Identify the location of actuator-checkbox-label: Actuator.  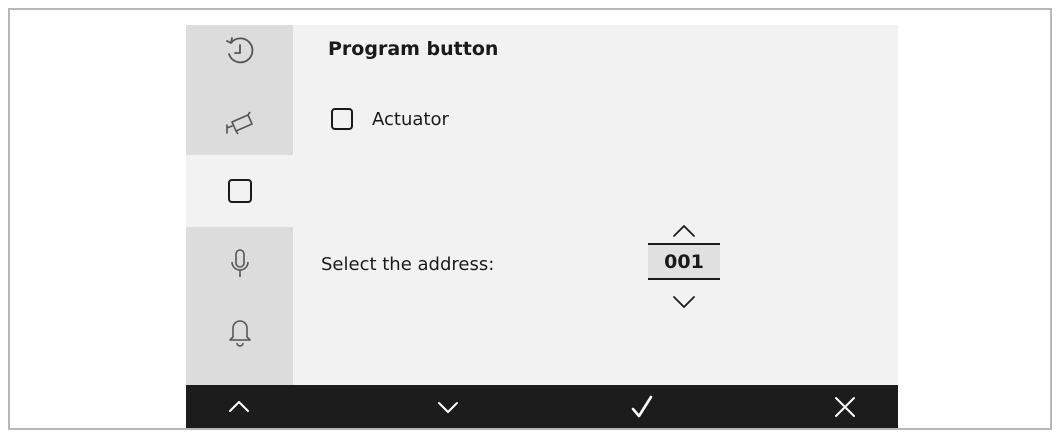
(410, 119).